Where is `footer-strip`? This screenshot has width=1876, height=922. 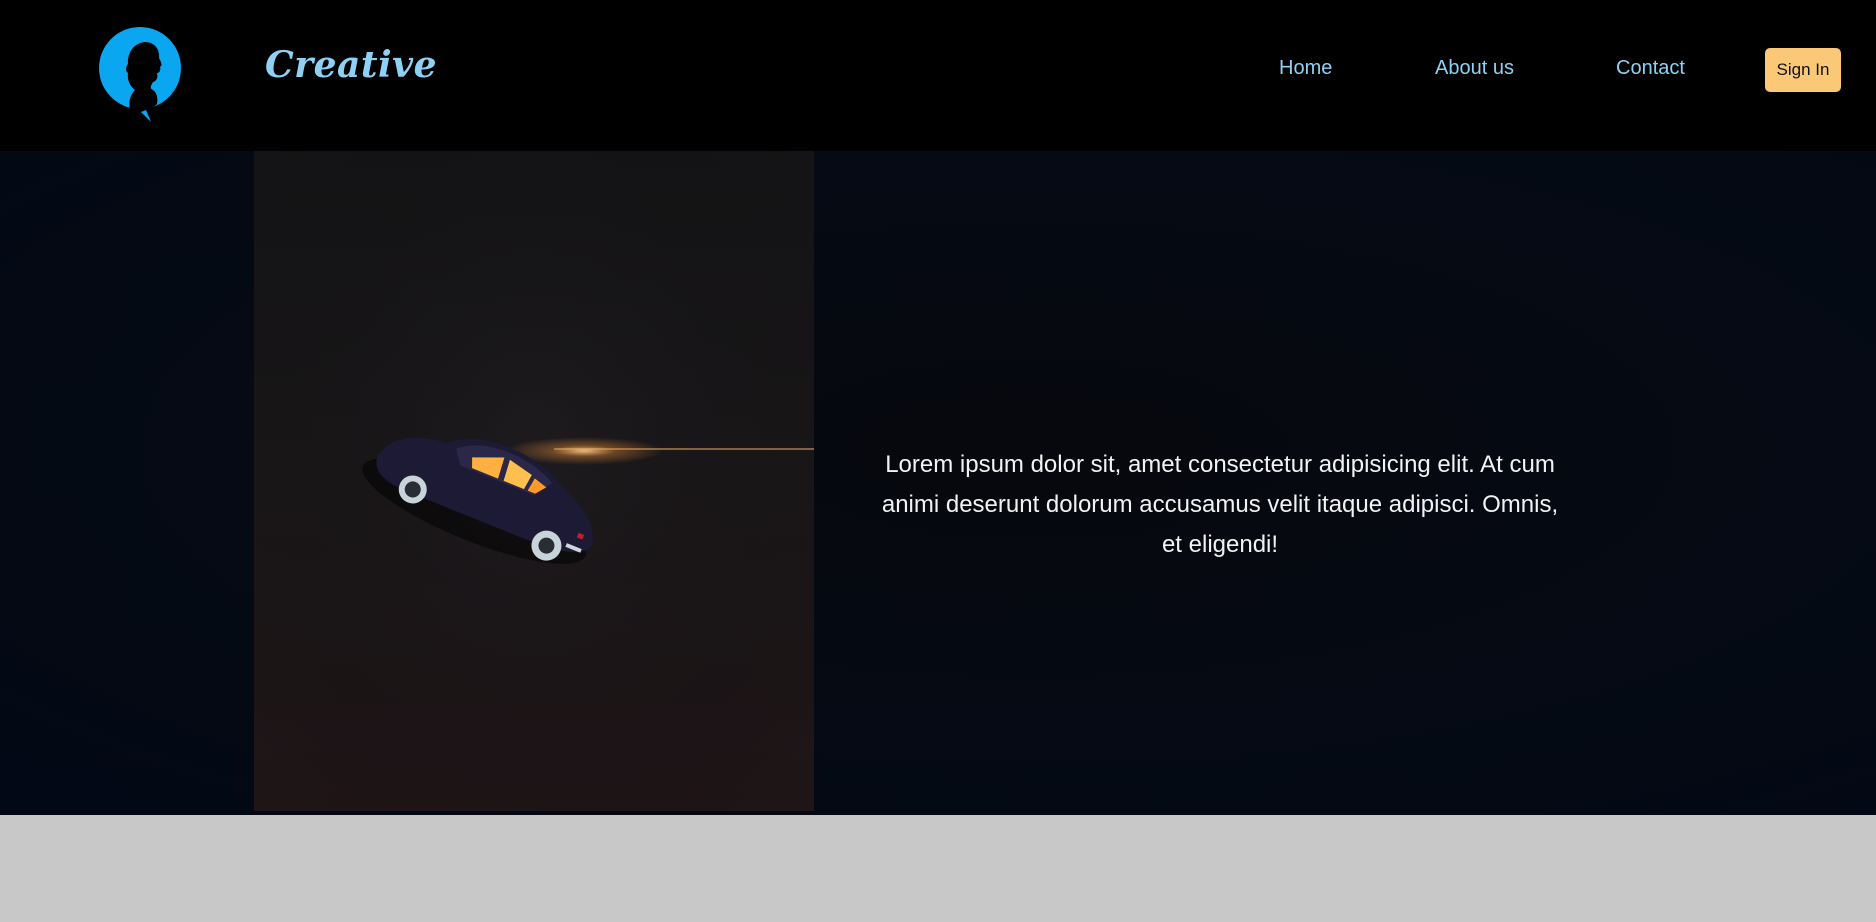 footer-strip is located at coordinates (938, 868).